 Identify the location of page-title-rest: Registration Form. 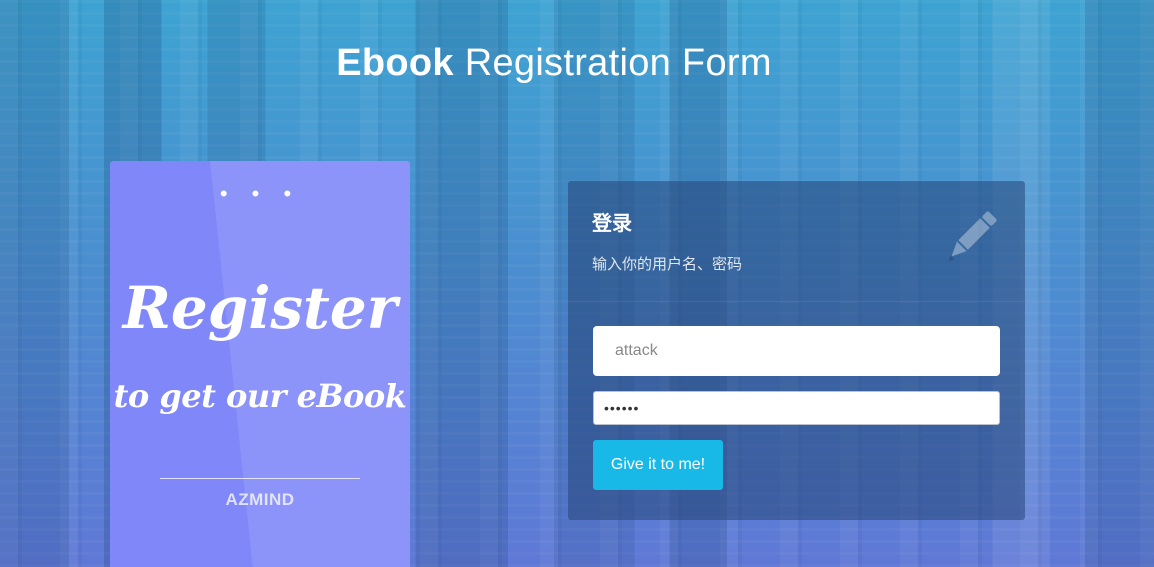
(618, 63).